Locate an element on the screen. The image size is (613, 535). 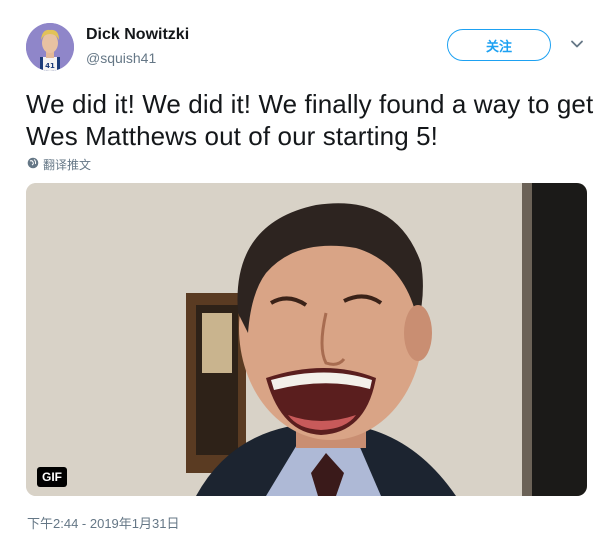
chevron-down-icon is located at coordinates (577, 44).